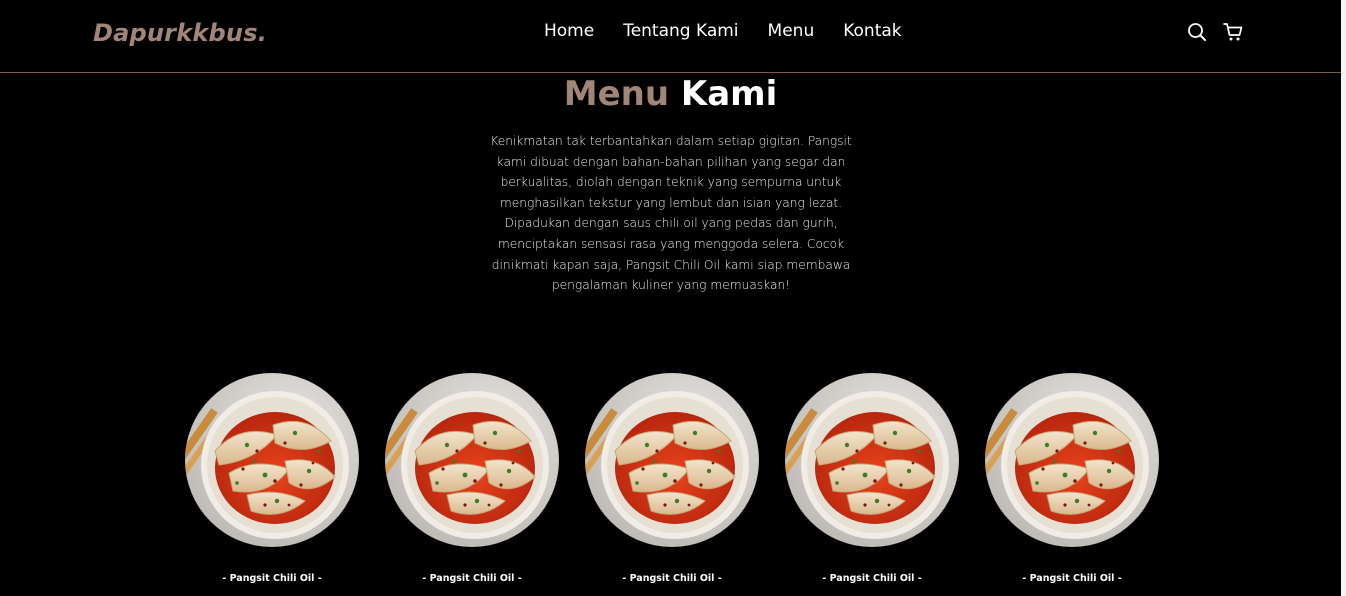 This screenshot has width=1346, height=596. I want to click on section-title: Menu Kami, so click(670, 94).